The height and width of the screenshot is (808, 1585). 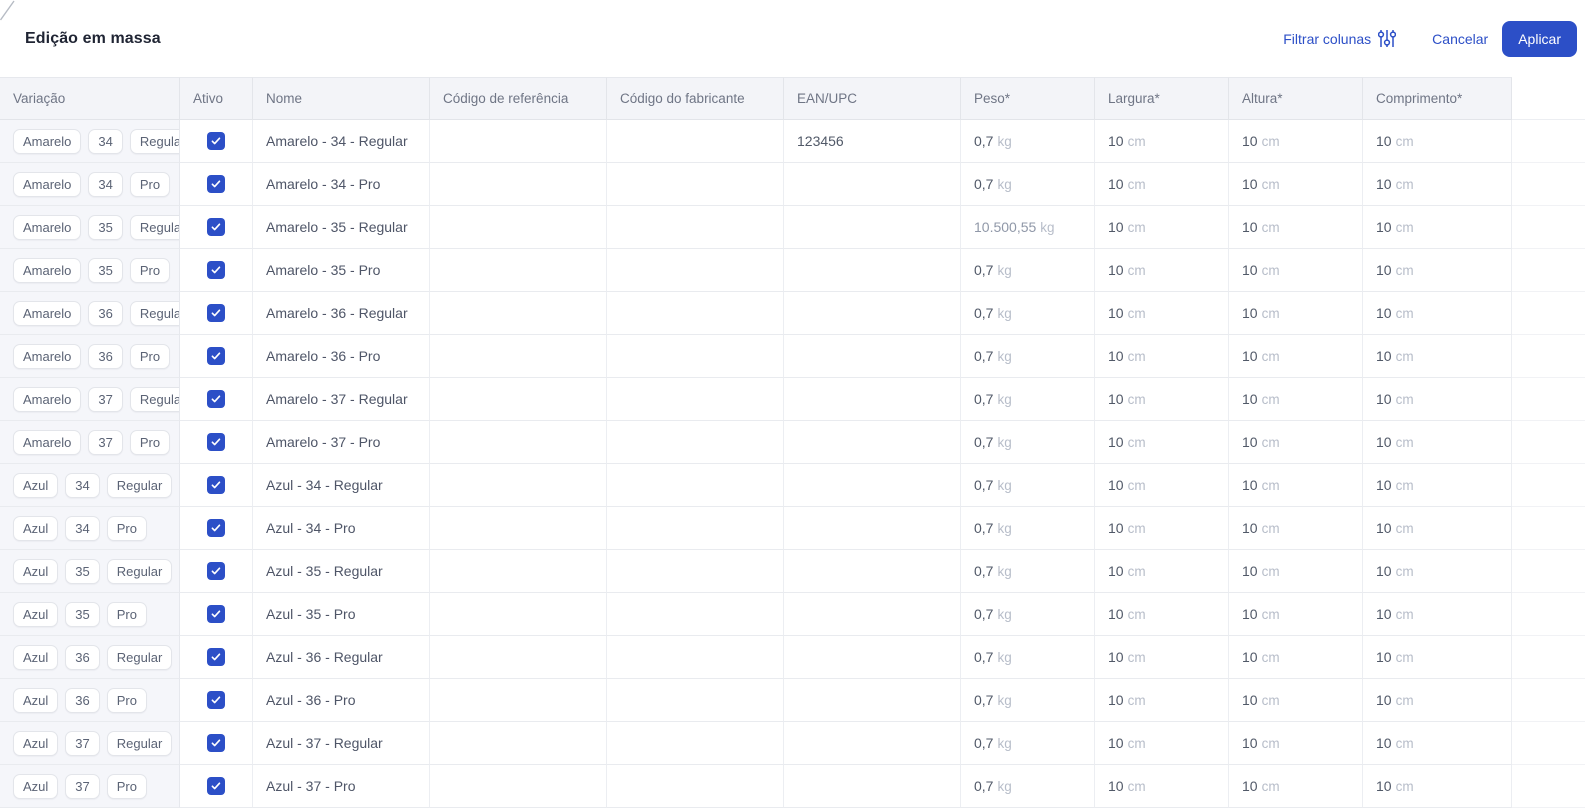 I want to click on name-cell: Amarelo - 37 - Pro, so click(x=341, y=442).